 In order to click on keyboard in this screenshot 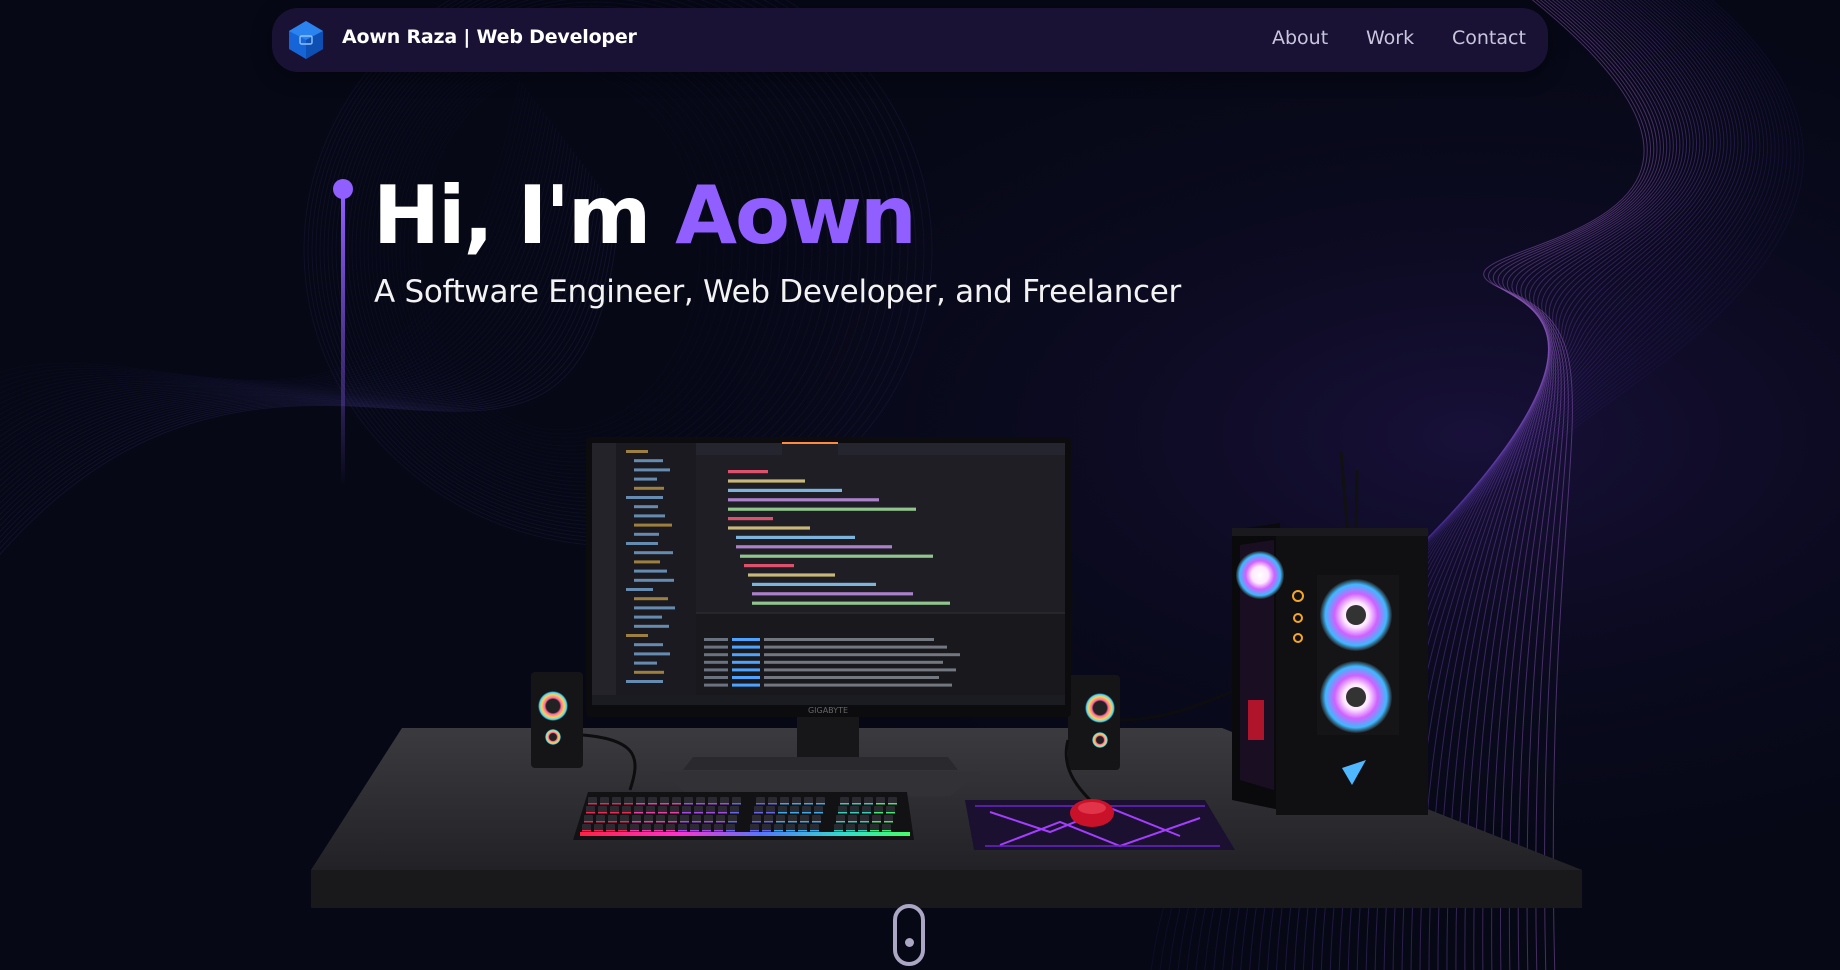, I will do `click(743, 816)`.